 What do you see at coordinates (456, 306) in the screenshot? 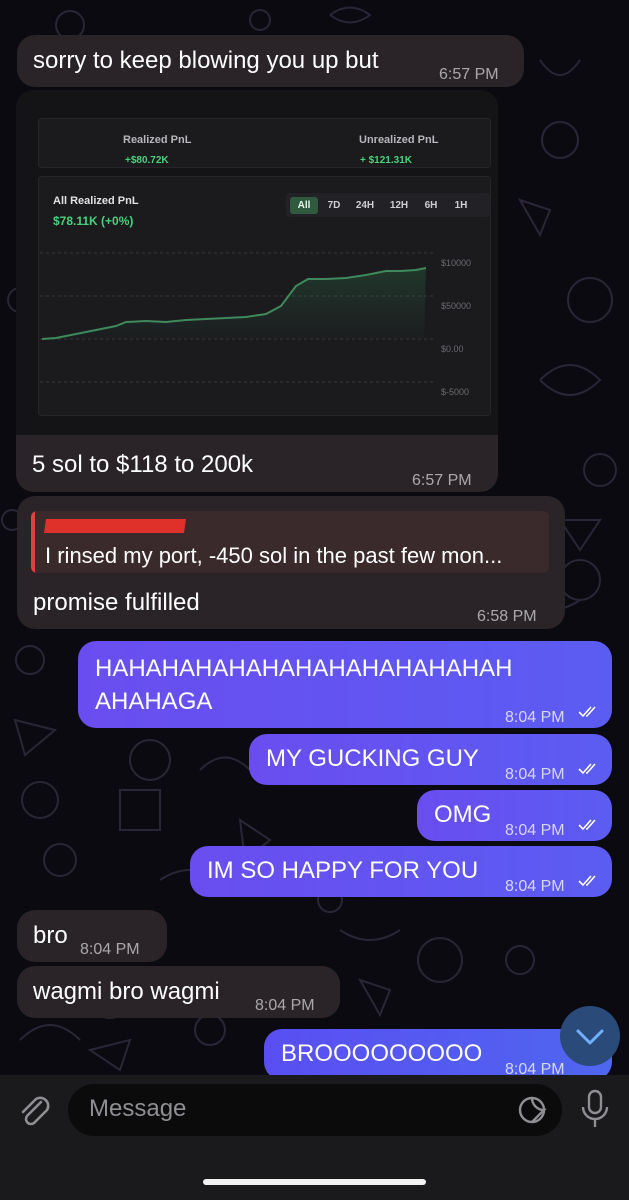
I see `y-axis-label: $50000` at bounding box center [456, 306].